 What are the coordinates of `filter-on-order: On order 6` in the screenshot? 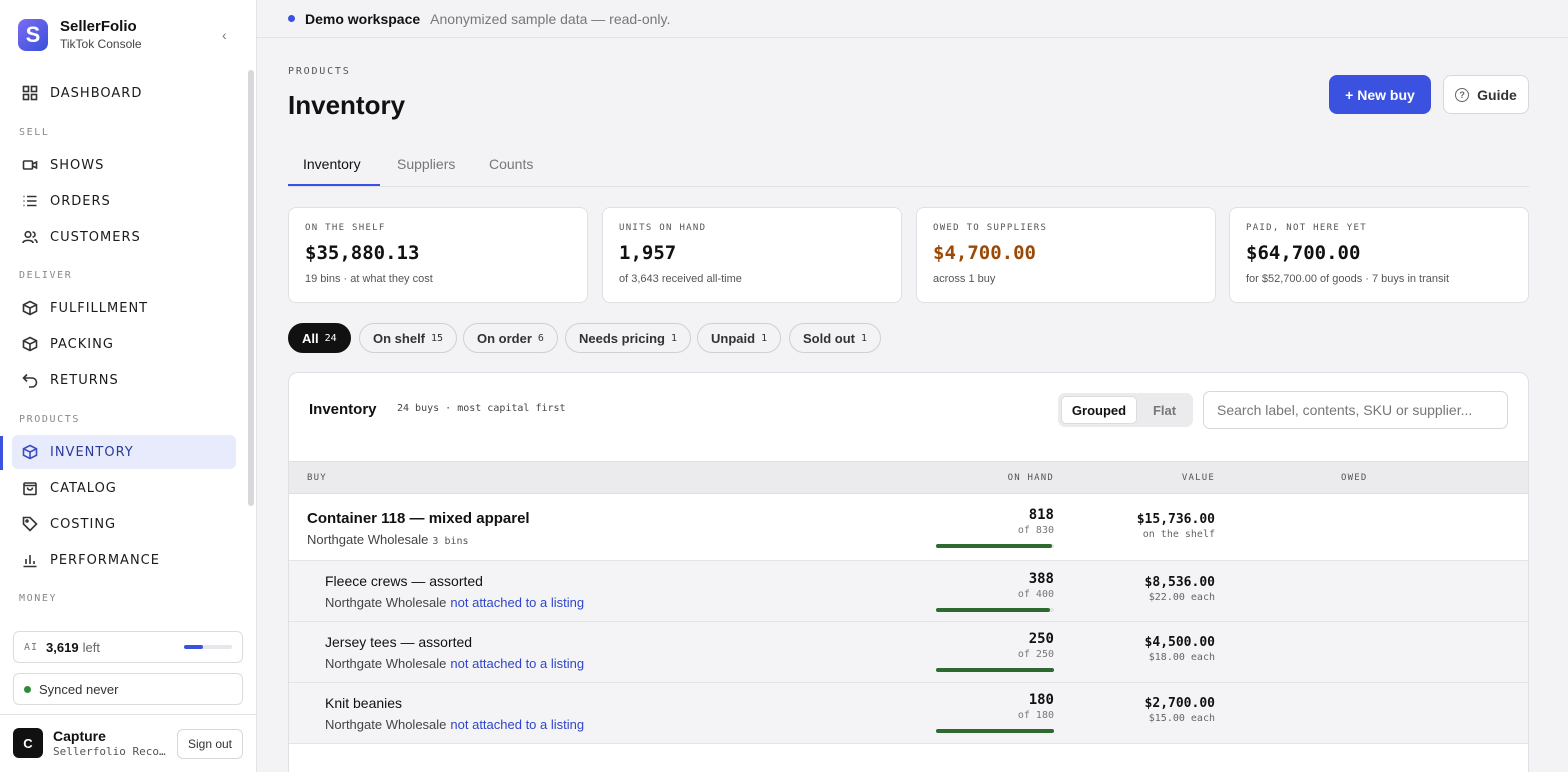 It's located at (510, 338).